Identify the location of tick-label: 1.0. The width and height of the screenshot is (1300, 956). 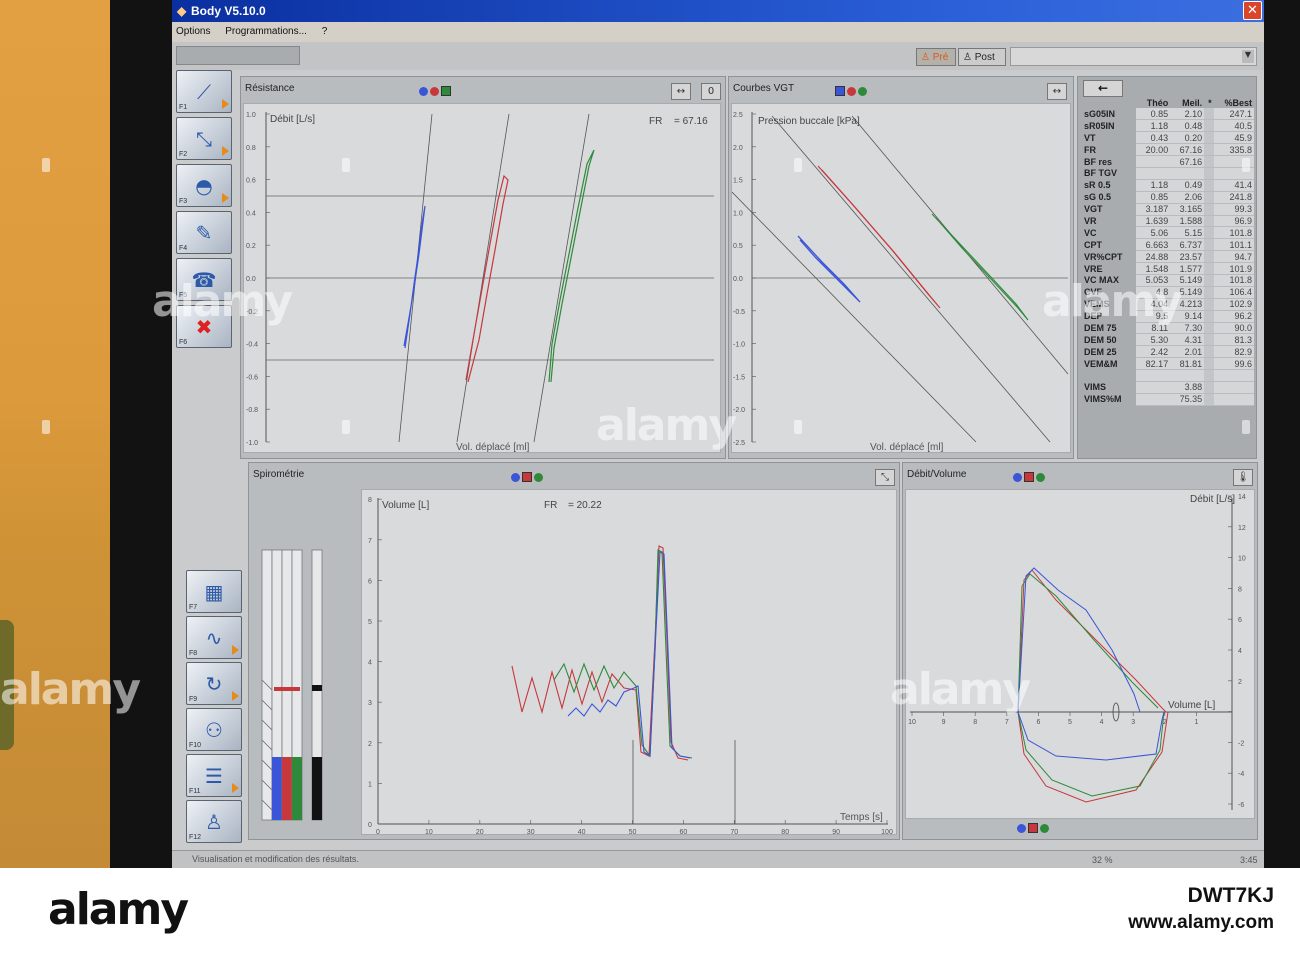
(738, 213).